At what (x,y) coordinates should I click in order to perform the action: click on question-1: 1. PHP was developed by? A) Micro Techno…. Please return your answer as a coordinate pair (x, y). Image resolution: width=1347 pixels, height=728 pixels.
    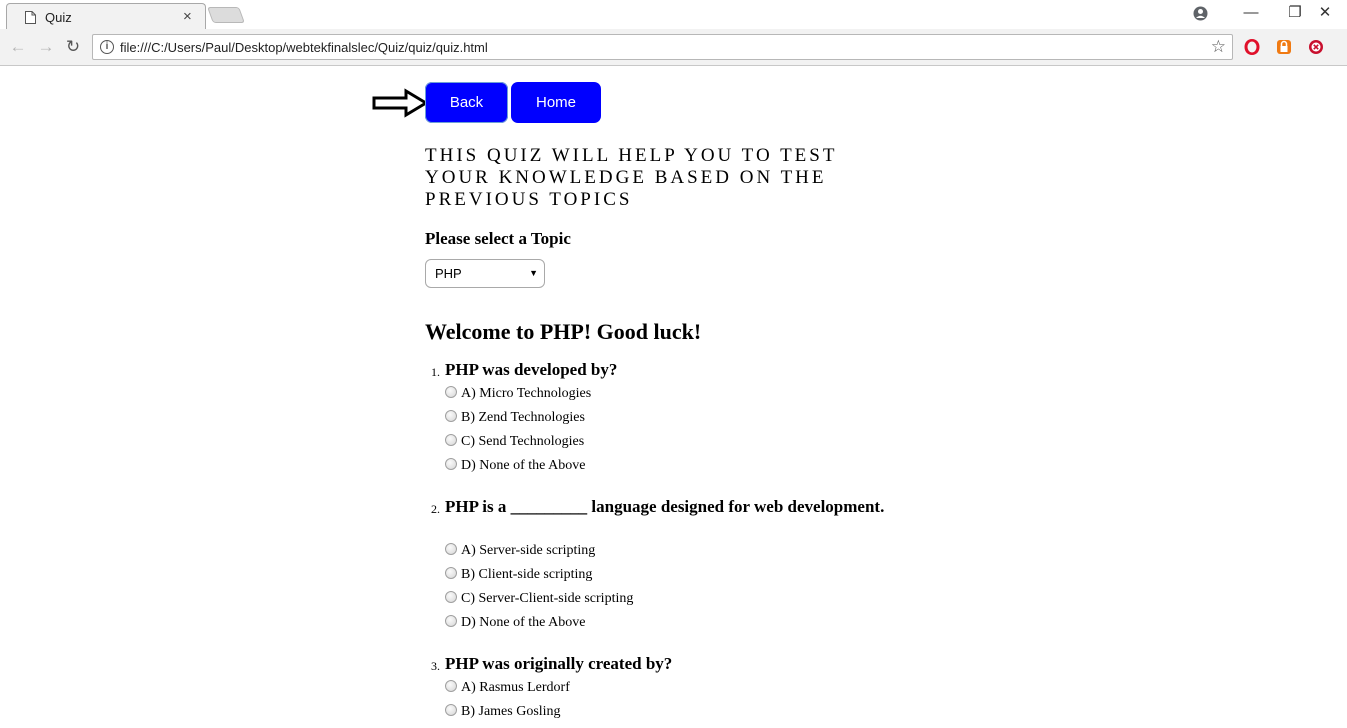
    Looking at the image, I should click on (660, 420).